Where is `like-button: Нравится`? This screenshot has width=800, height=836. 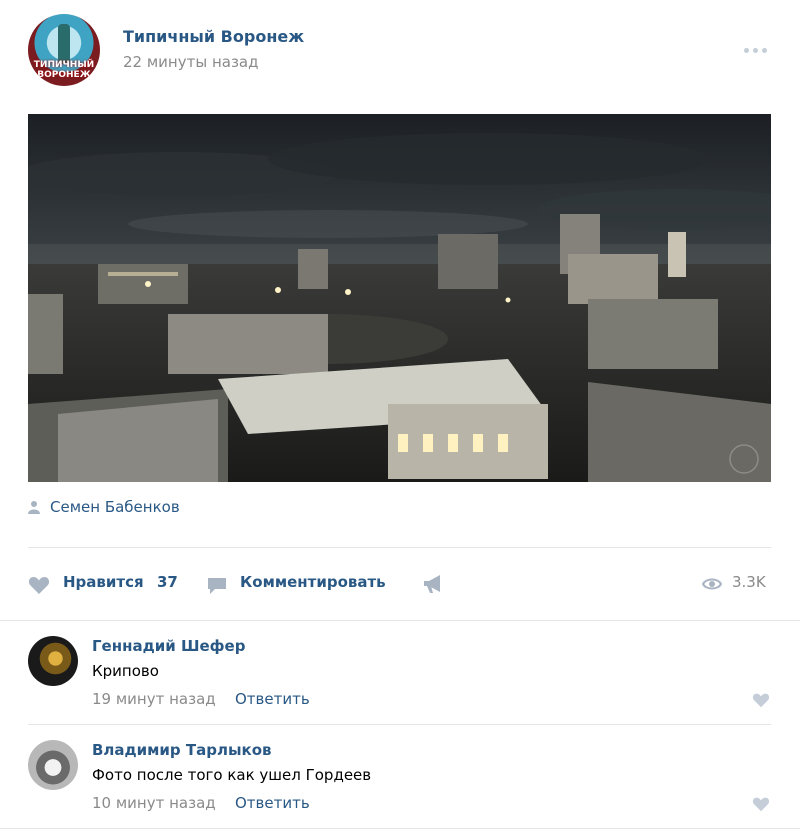
like-button: Нравится is located at coordinates (103, 582).